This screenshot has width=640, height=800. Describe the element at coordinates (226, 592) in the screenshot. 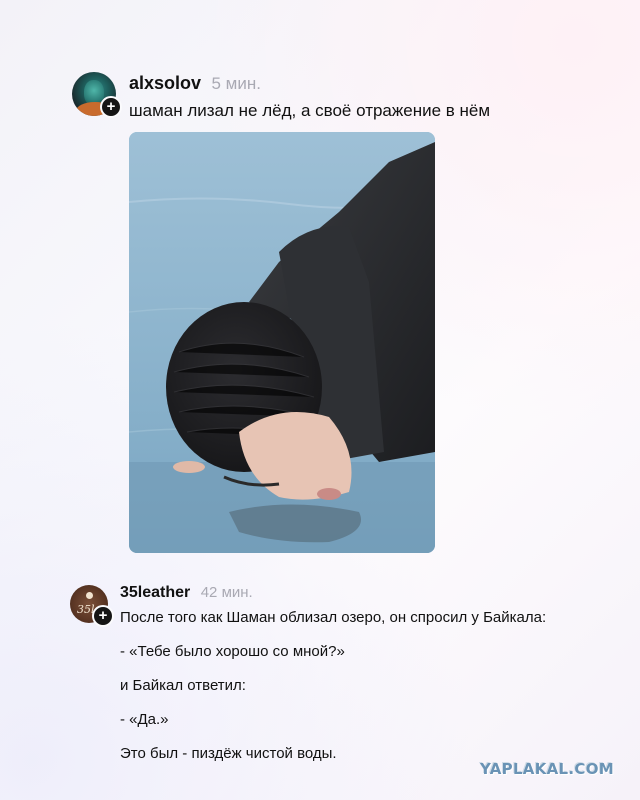

I see `timestamp: 42 мин.` at that location.